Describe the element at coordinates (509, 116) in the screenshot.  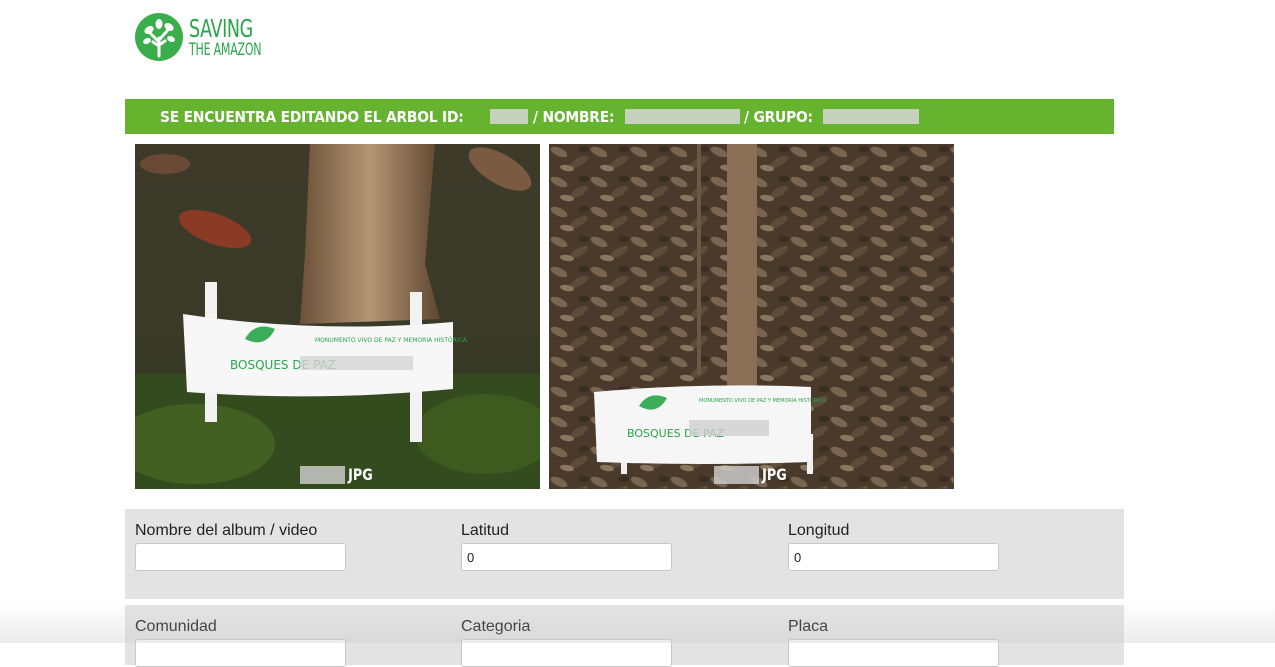
I see `redacted-id` at that location.